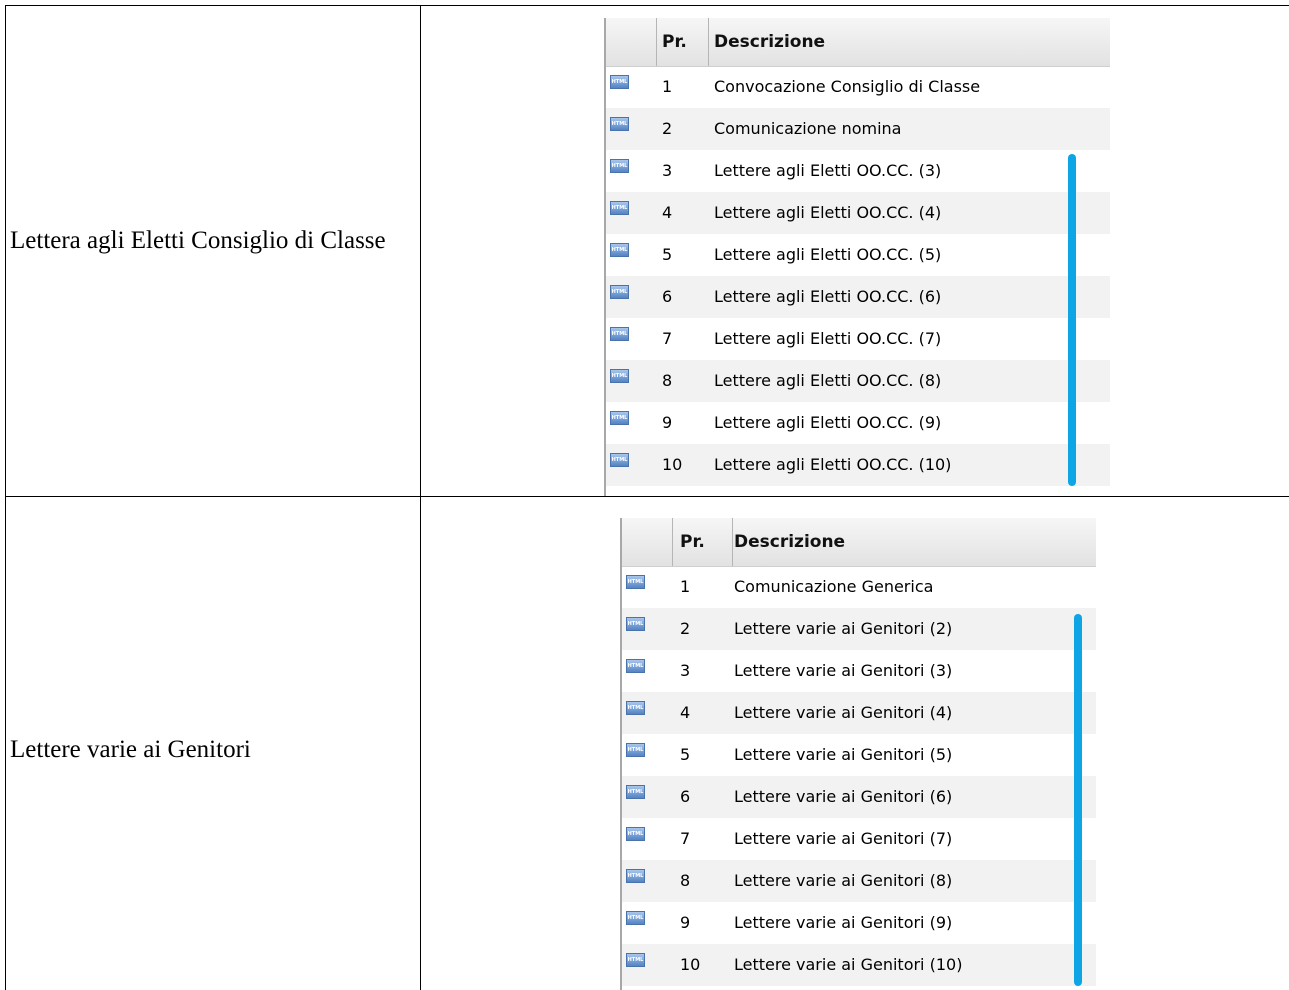 This screenshot has height=990, width=1289. I want to click on table-column-divider, so click(420, 497).